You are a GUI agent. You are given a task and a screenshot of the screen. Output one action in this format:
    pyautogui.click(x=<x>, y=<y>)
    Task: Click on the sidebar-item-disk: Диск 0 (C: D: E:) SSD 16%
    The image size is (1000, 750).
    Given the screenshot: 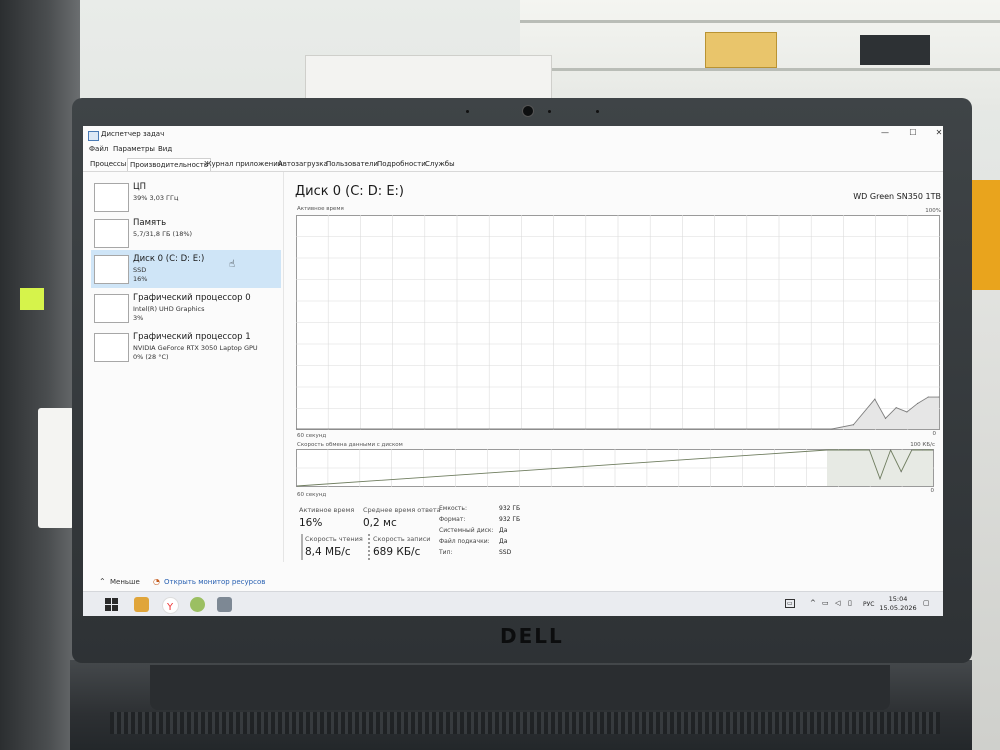 What is the action you would take?
    pyautogui.click(x=186, y=269)
    